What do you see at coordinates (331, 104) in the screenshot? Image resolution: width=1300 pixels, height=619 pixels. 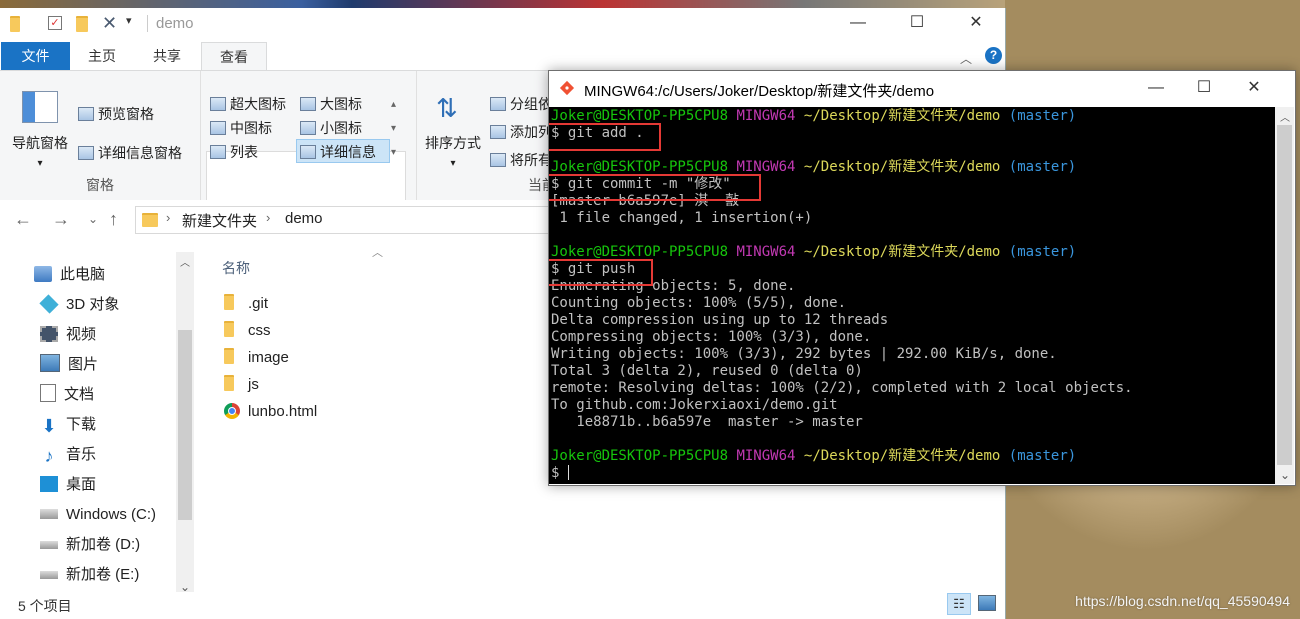 I see `layout-large-icons: 大图标` at bounding box center [331, 104].